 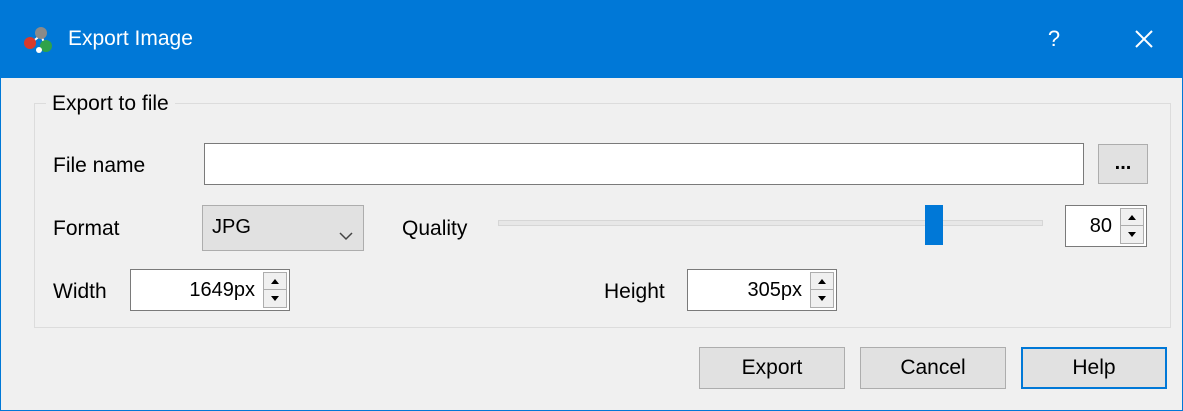 I want to click on close-button, so click(x=1144, y=39).